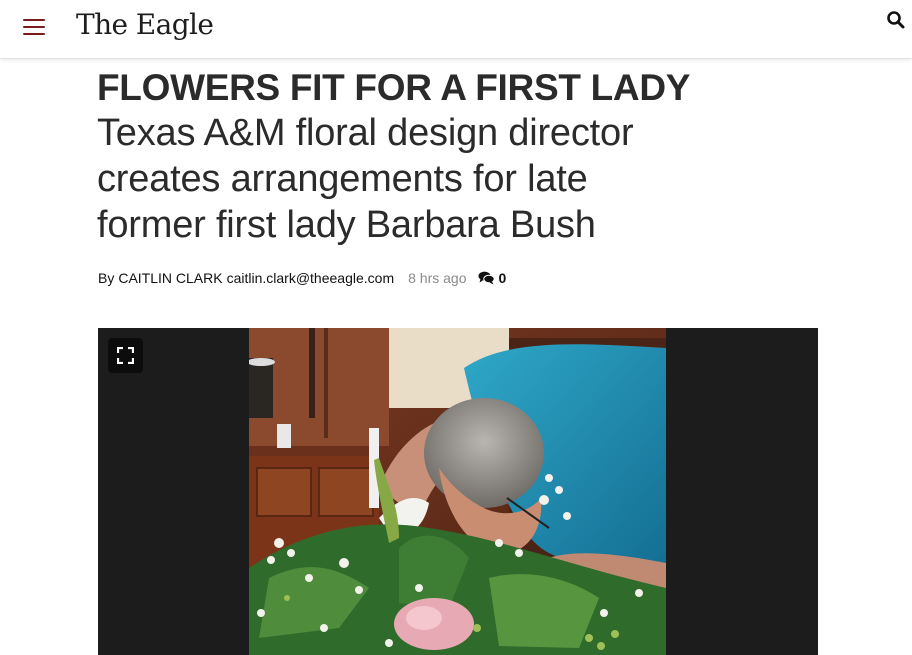 This screenshot has height=655, width=912. I want to click on site-logo: The Eagle, so click(145, 24).